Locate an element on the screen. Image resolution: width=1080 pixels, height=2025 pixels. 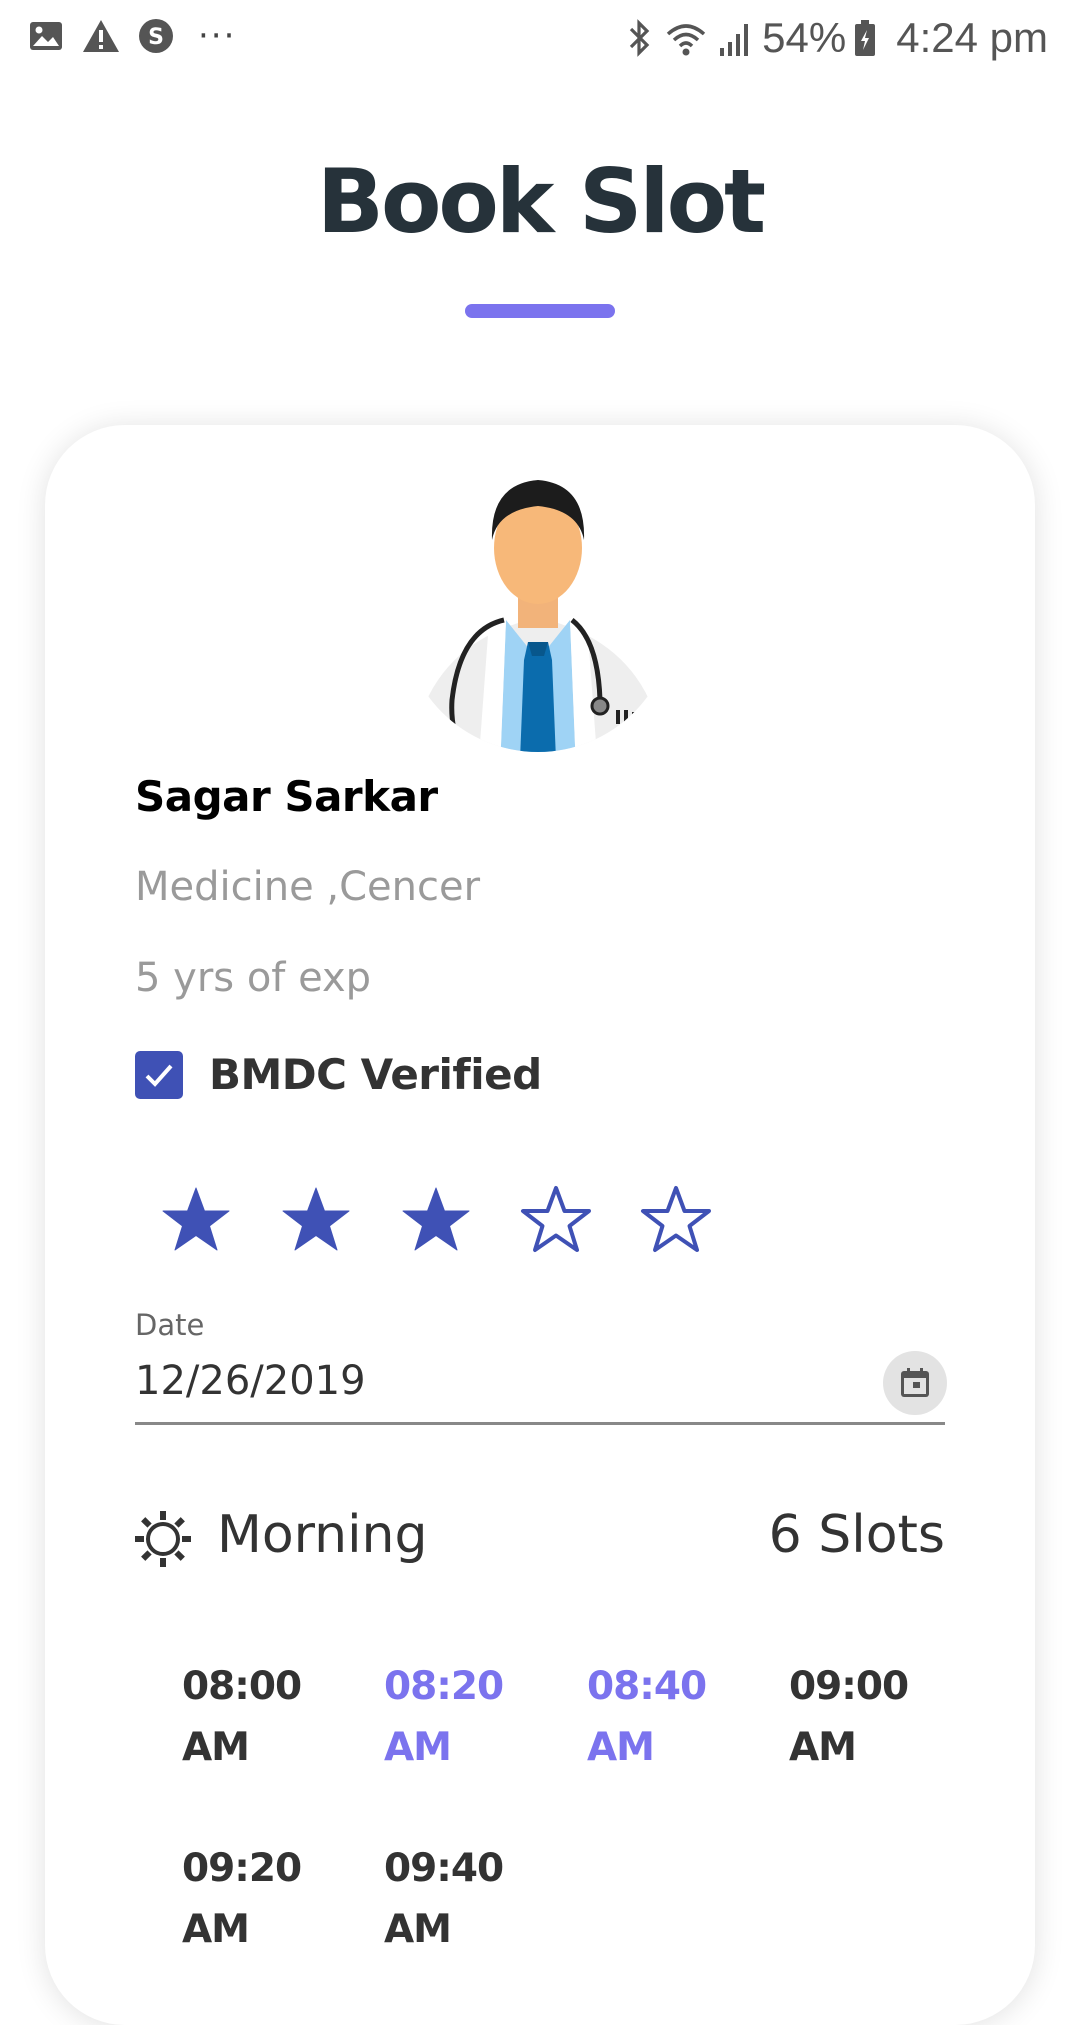
status-bar-right: 54% 4:24 pm is located at coordinates (837, 38).